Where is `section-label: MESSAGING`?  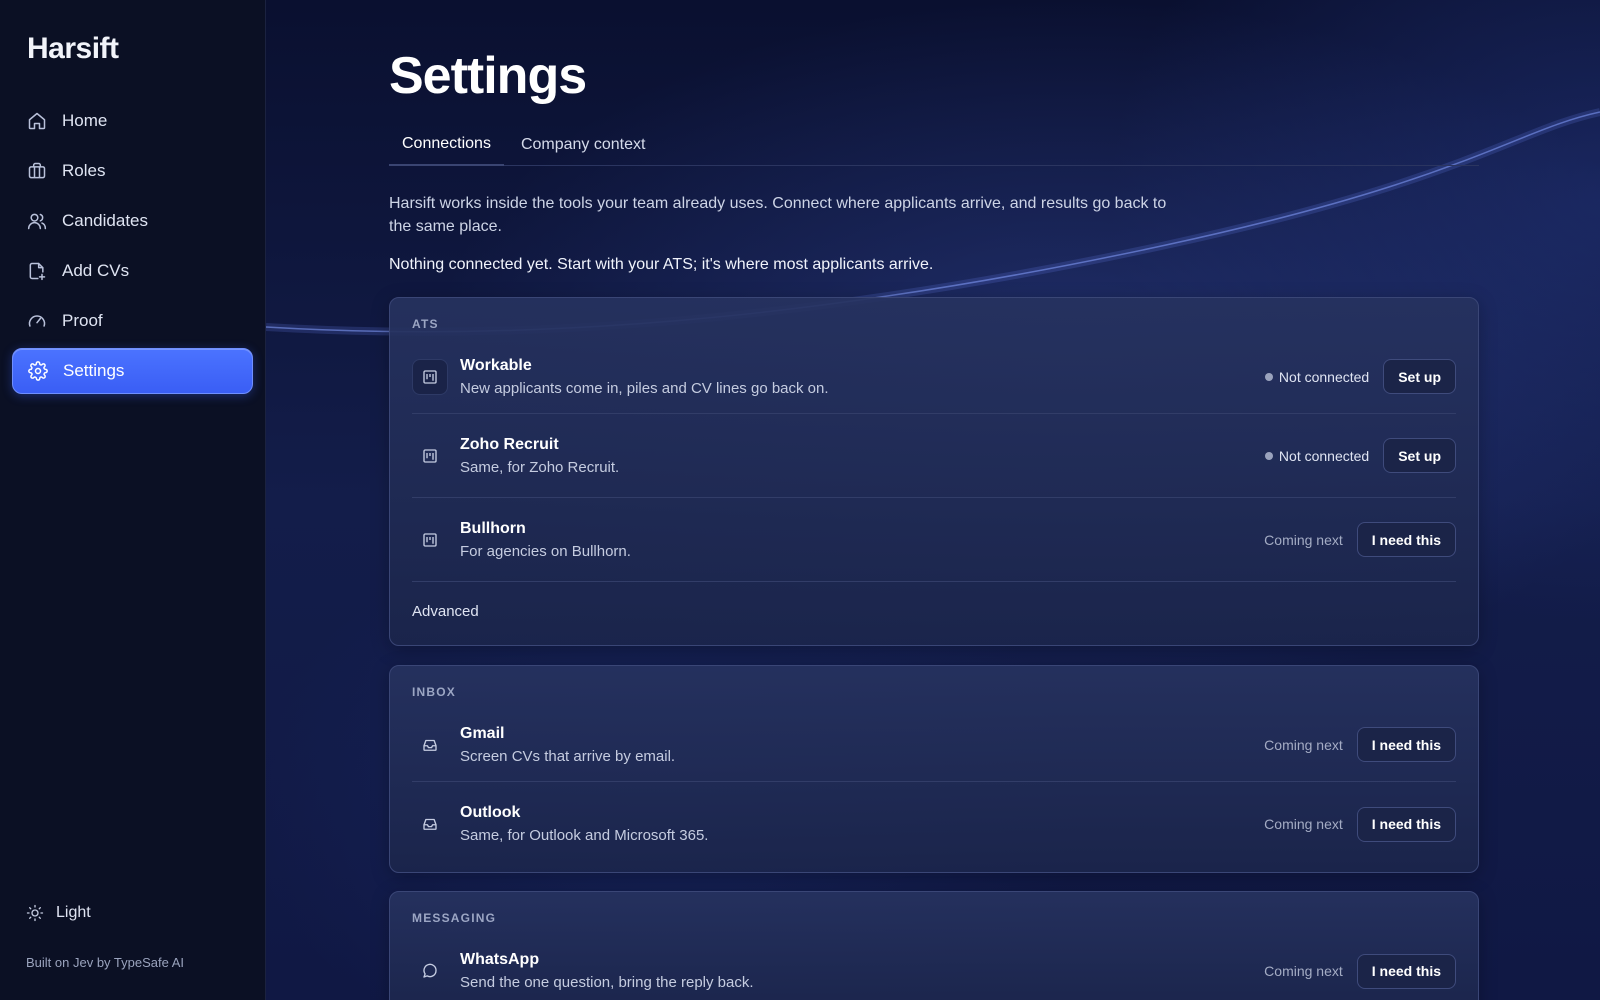
section-label: MESSAGING is located at coordinates (454, 918).